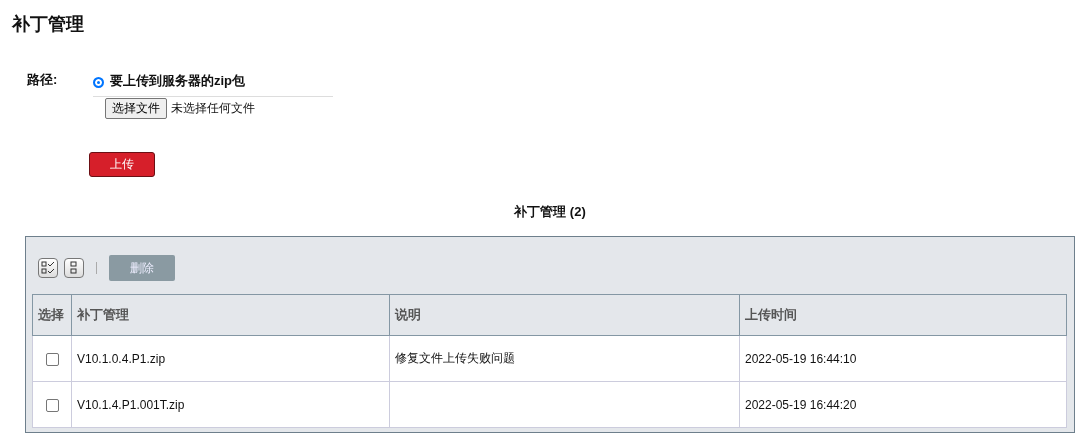 Image resolution: width=1090 pixels, height=439 pixels. Describe the element at coordinates (801, 358) in the screenshot. I see `upload-time: 2022-05-19 16:44:10` at that location.